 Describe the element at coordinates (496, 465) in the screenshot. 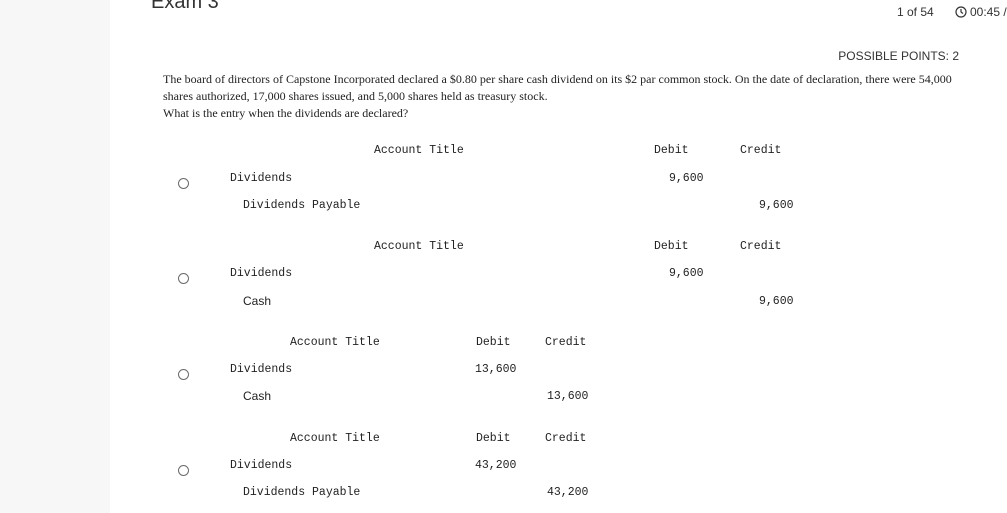

I see `debit-amount: 43,200` at that location.